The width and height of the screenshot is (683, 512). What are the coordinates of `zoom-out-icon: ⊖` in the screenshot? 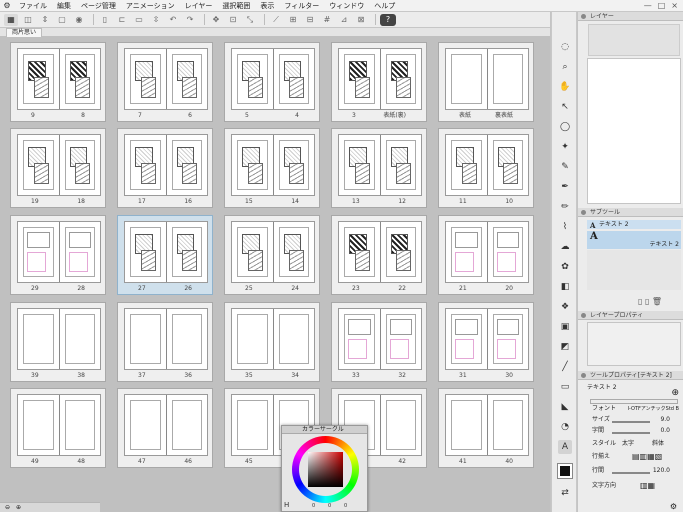 It's located at (7, 507).